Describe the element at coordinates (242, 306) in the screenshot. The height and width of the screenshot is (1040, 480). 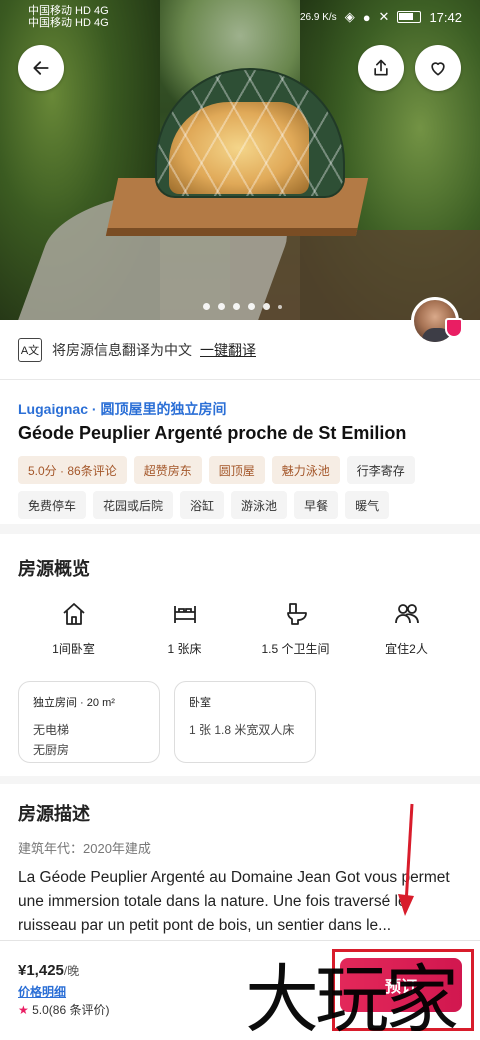
I see `photo-pagination` at that location.